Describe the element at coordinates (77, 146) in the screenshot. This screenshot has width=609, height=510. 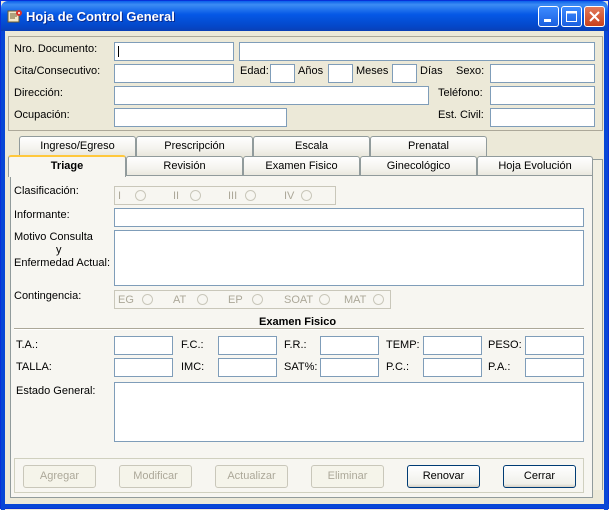
I see `tab-ingreso-egreso: Ingreso/Egreso` at that location.